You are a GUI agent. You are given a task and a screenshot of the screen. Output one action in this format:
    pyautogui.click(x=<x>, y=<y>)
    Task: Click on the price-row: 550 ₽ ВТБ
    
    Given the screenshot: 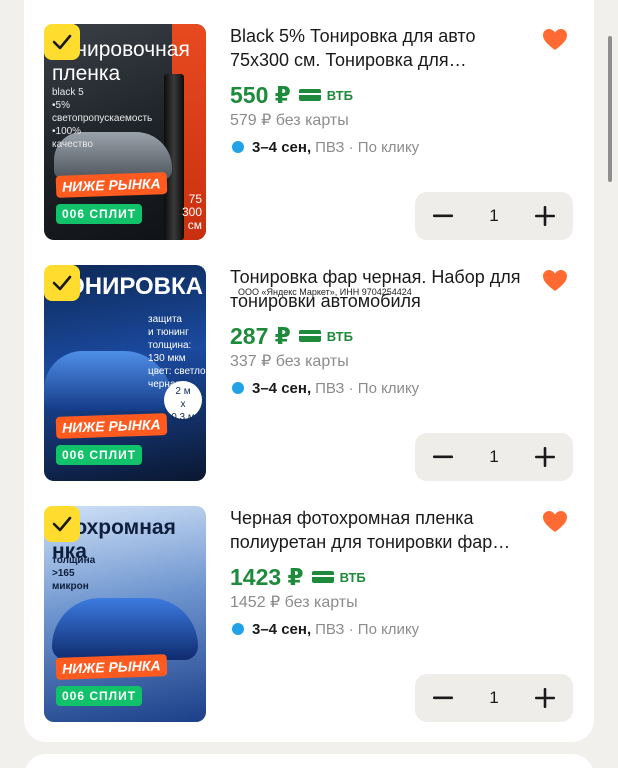 What is the action you would take?
    pyautogui.click(x=380, y=95)
    